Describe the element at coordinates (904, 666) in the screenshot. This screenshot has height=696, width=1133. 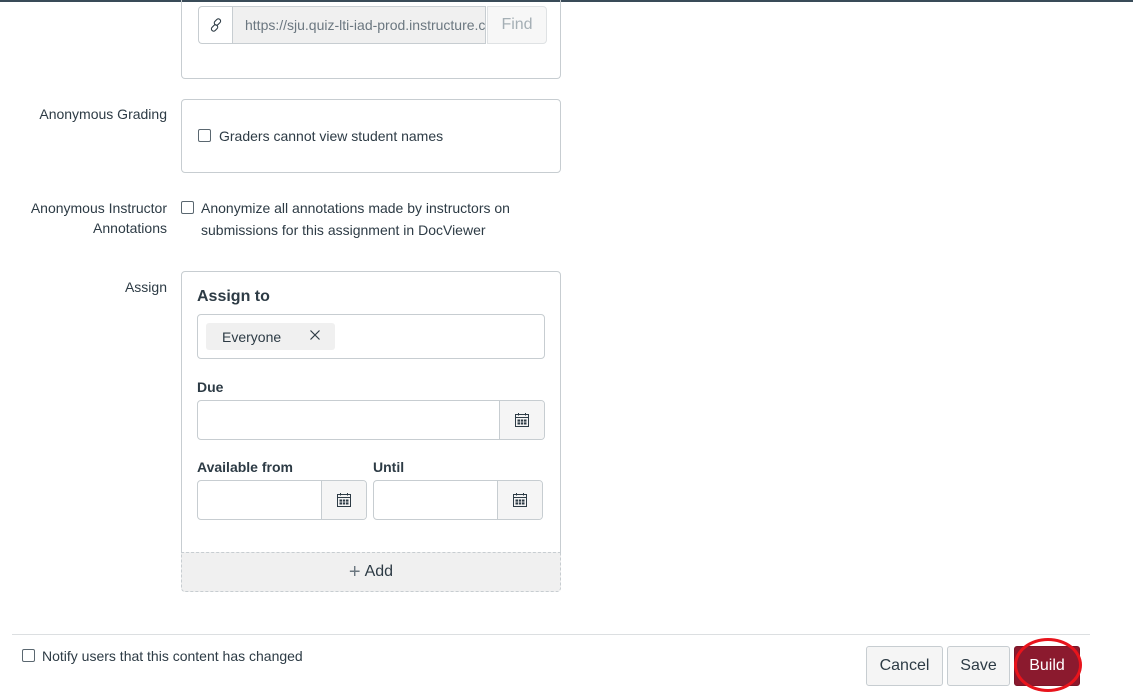
I see `cancel-button: Cancel` at that location.